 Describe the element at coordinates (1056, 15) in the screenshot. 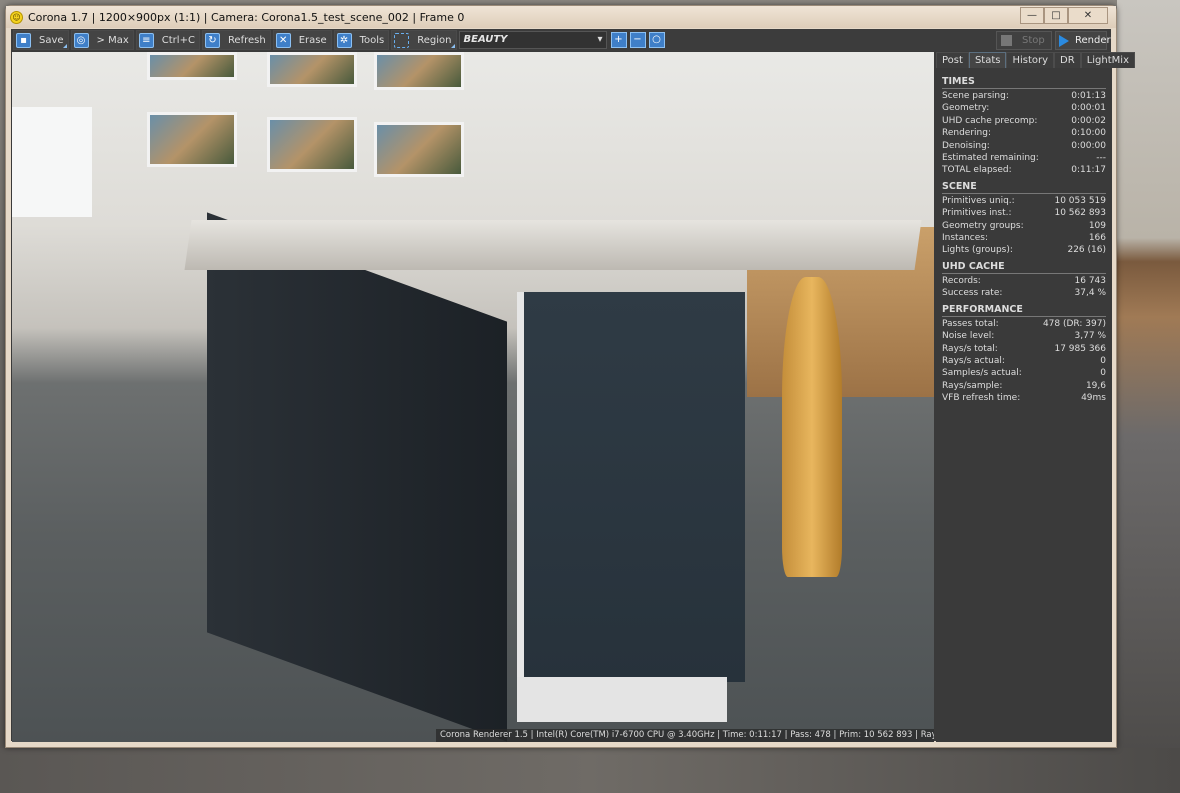

I see `maximize-button: □` at that location.